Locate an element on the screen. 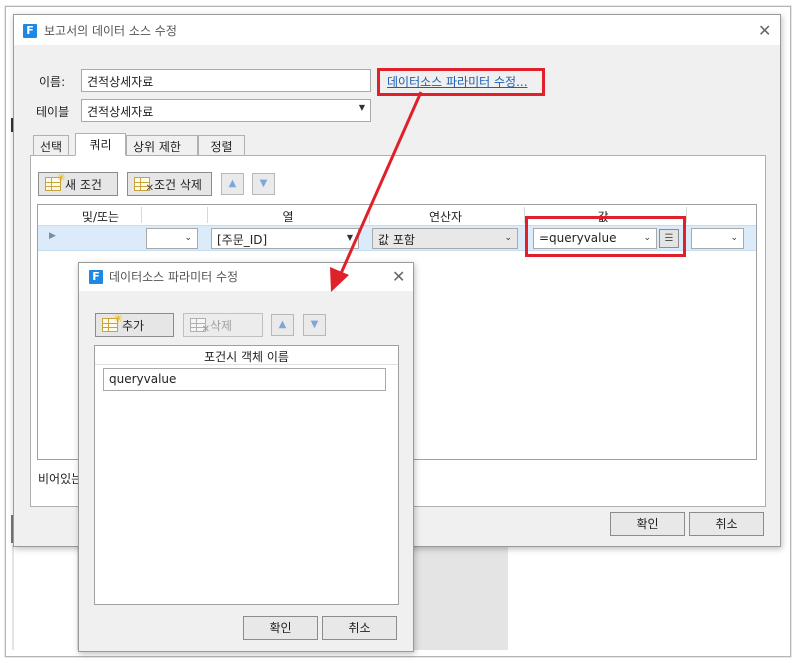 The image size is (797, 663). column-header-operator: 연산자 is located at coordinates (445, 217).